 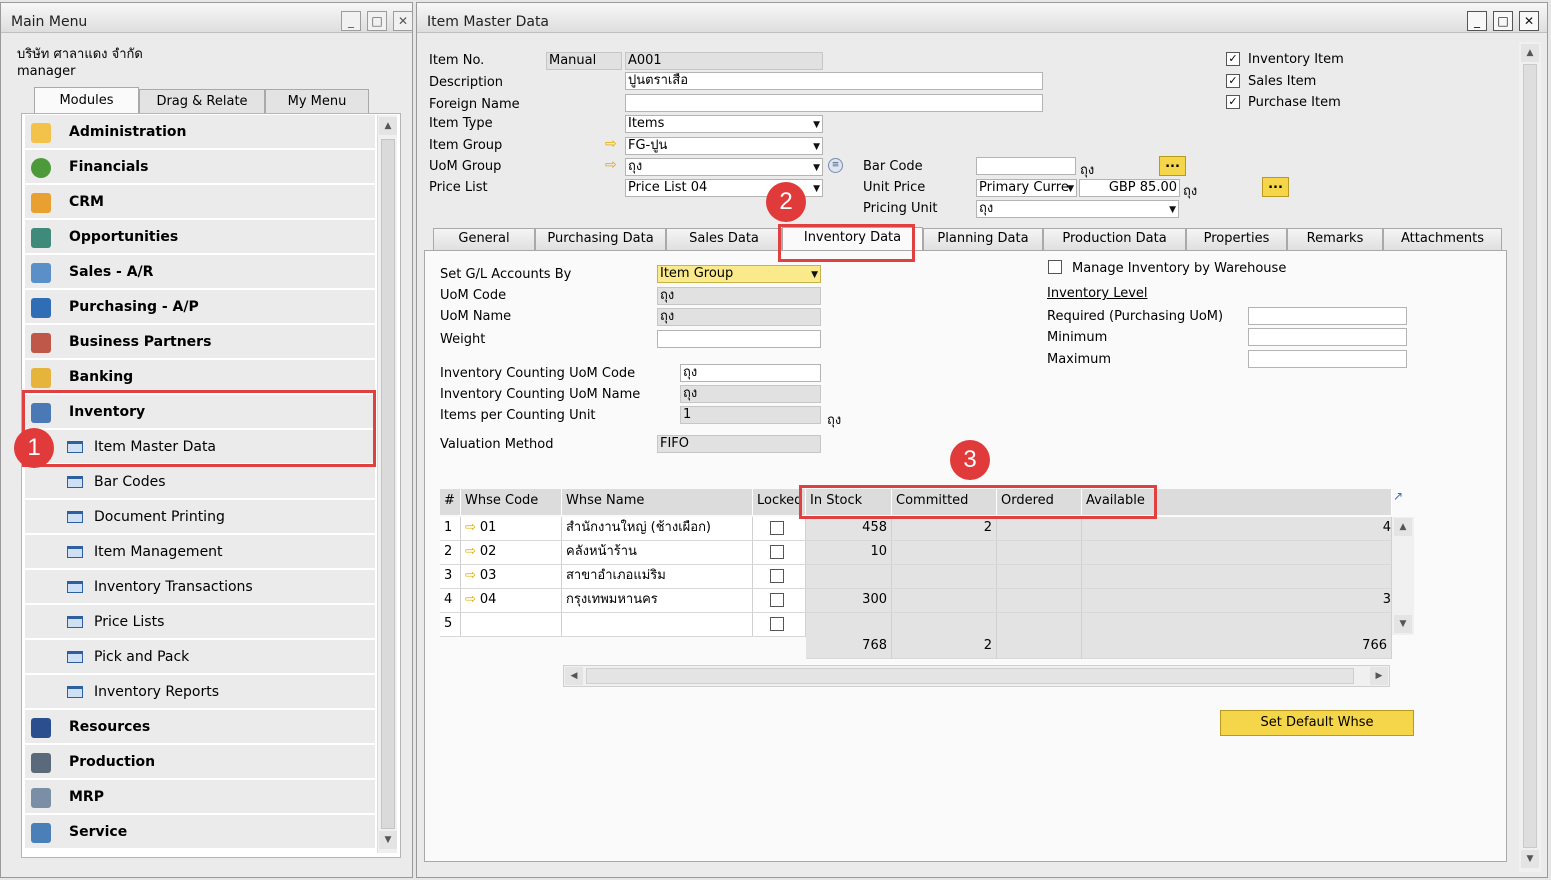 I want to click on tab-drag-relate: Drag & Relate, so click(x=202, y=101).